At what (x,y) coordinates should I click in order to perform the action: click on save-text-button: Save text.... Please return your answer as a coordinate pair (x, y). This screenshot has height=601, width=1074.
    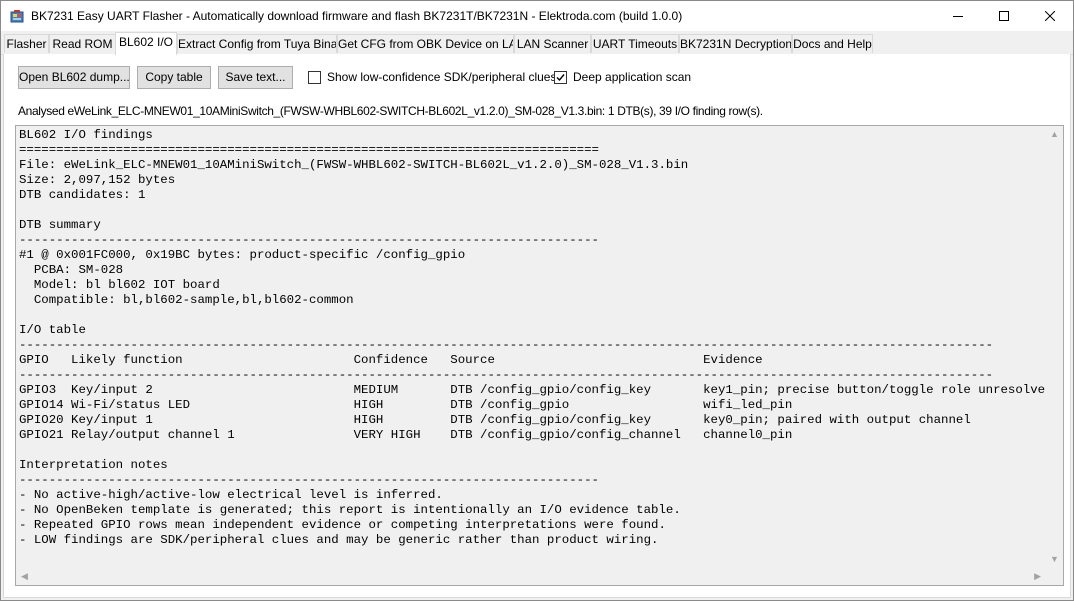
    Looking at the image, I should click on (255, 77).